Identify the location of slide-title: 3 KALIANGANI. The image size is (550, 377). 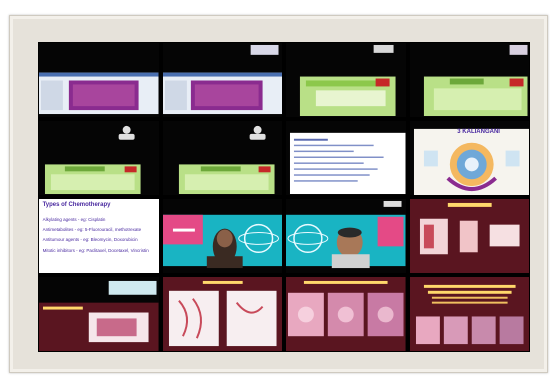
(478, 131).